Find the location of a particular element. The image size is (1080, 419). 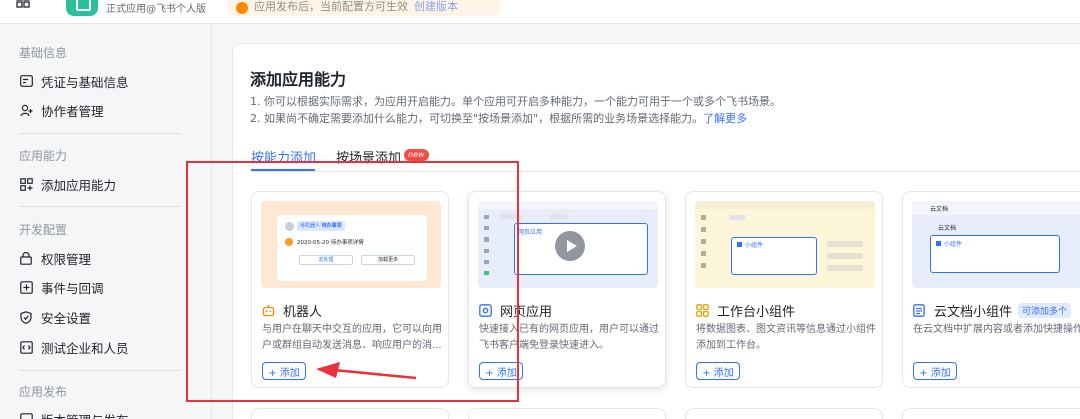

play-icon is located at coordinates (570, 246).